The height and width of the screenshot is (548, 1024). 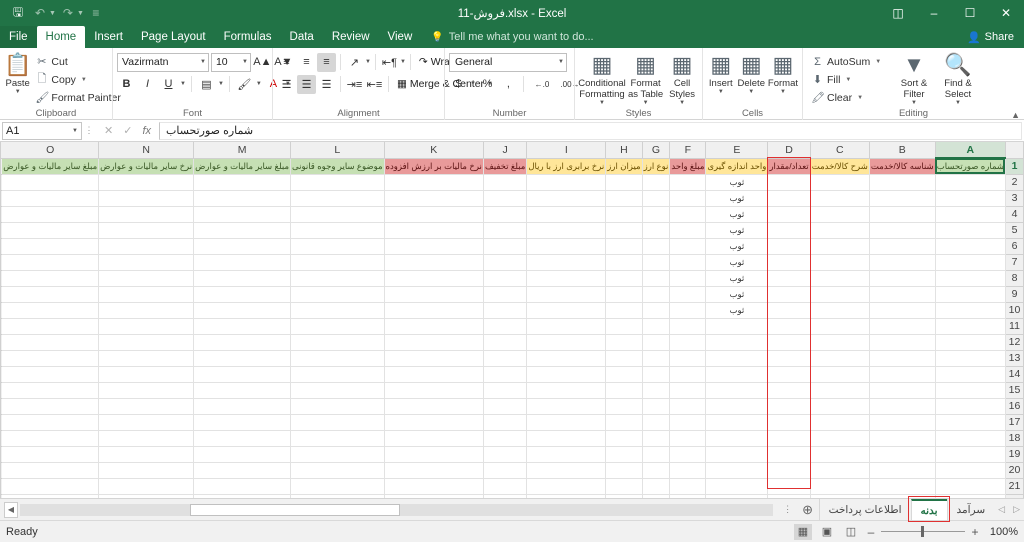 I want to click on cell-D22, so click(x=789, y=495).